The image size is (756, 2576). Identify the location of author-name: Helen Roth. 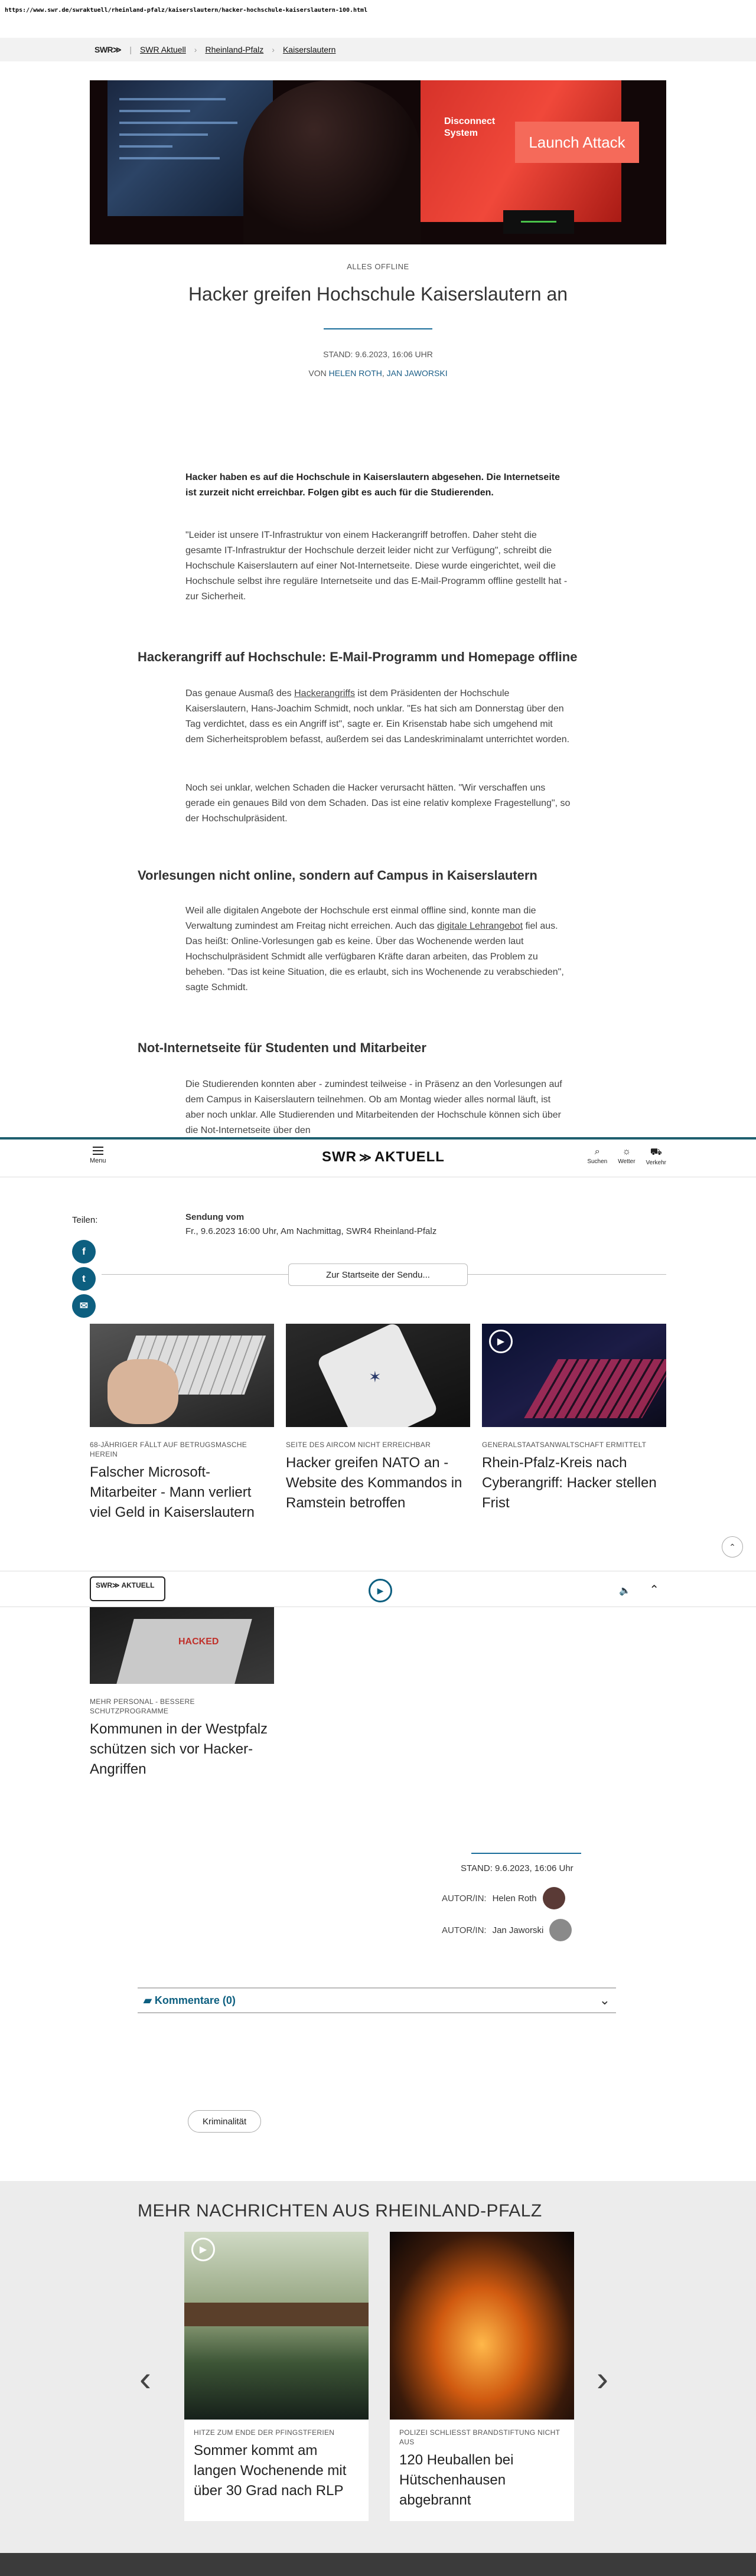
(514, 1898).